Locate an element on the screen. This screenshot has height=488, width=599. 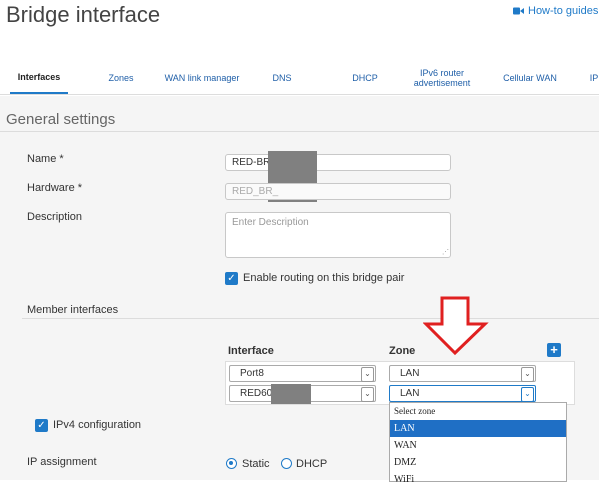
zone-select-open: LAN ⌄ is located at coordinates (462, 393).